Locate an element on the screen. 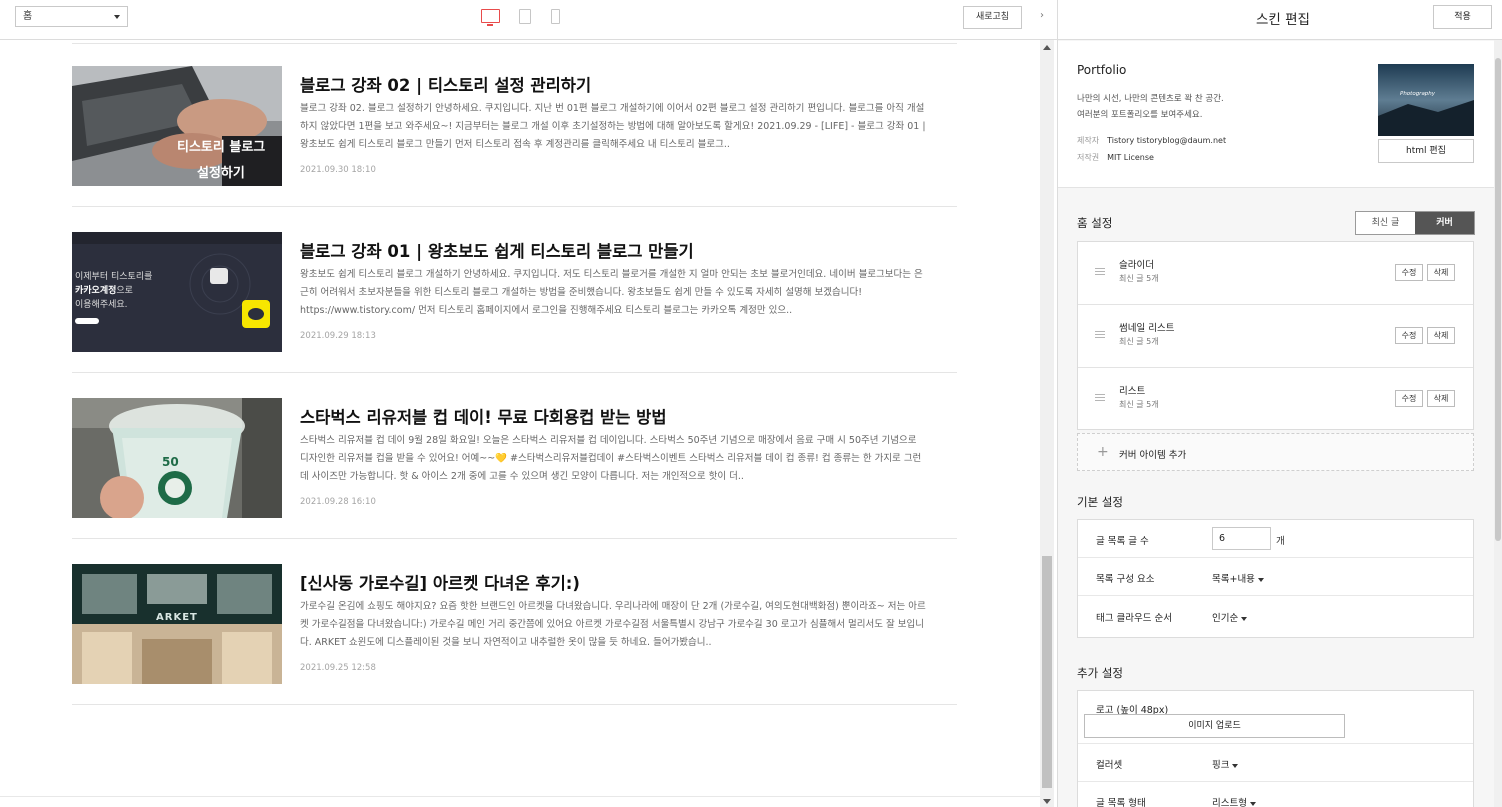  post-thumbnail: 50 is located at coordinates (177, 458).